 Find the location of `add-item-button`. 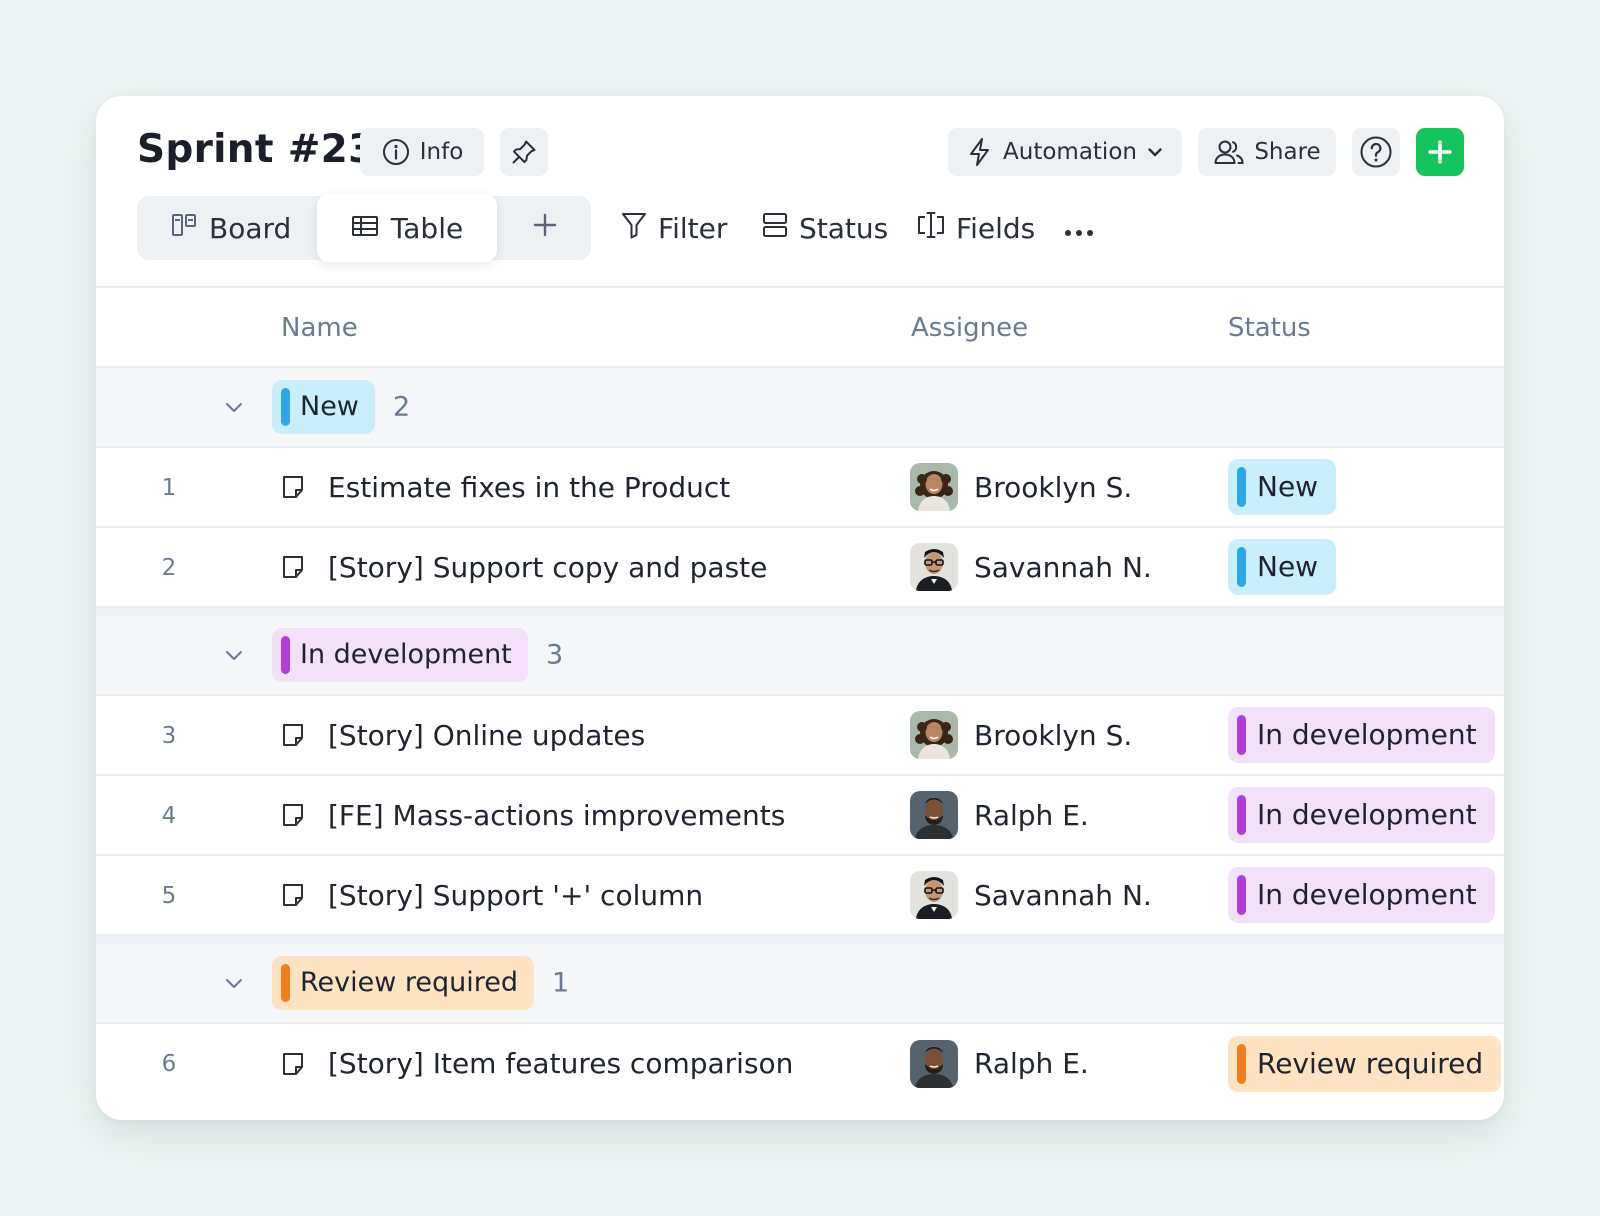

add-item-button is located at coordinates (1440, 152).